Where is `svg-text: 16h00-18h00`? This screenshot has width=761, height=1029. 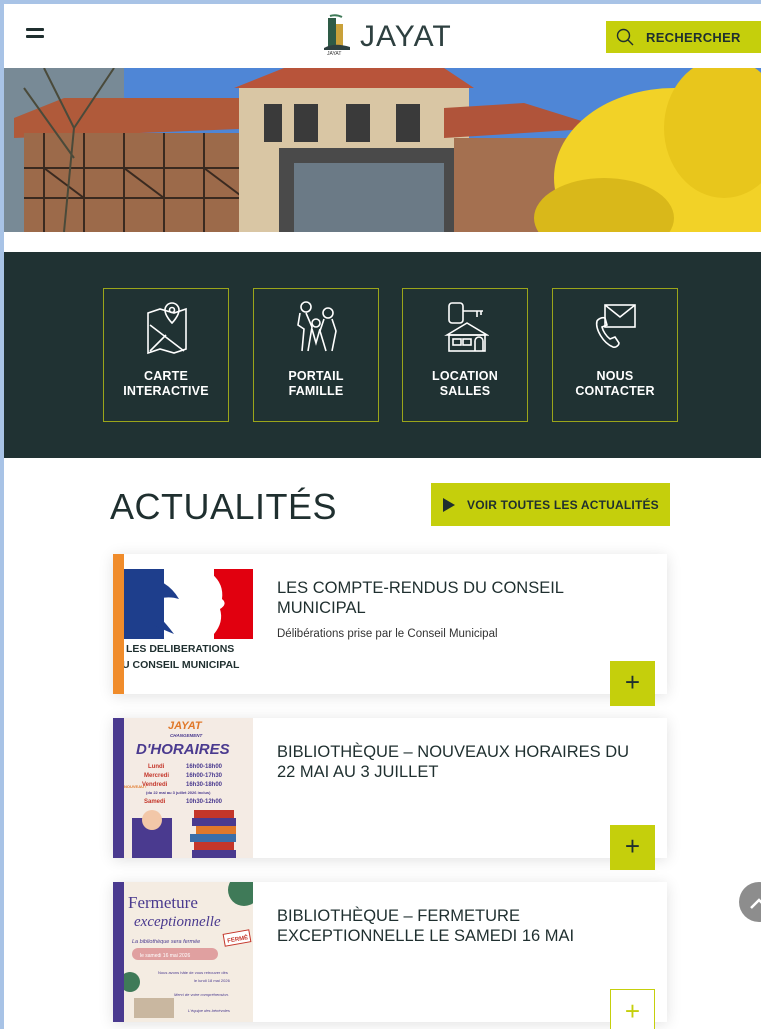 svg-text: 16h00-18h00 is located at coordinates (204, 767).